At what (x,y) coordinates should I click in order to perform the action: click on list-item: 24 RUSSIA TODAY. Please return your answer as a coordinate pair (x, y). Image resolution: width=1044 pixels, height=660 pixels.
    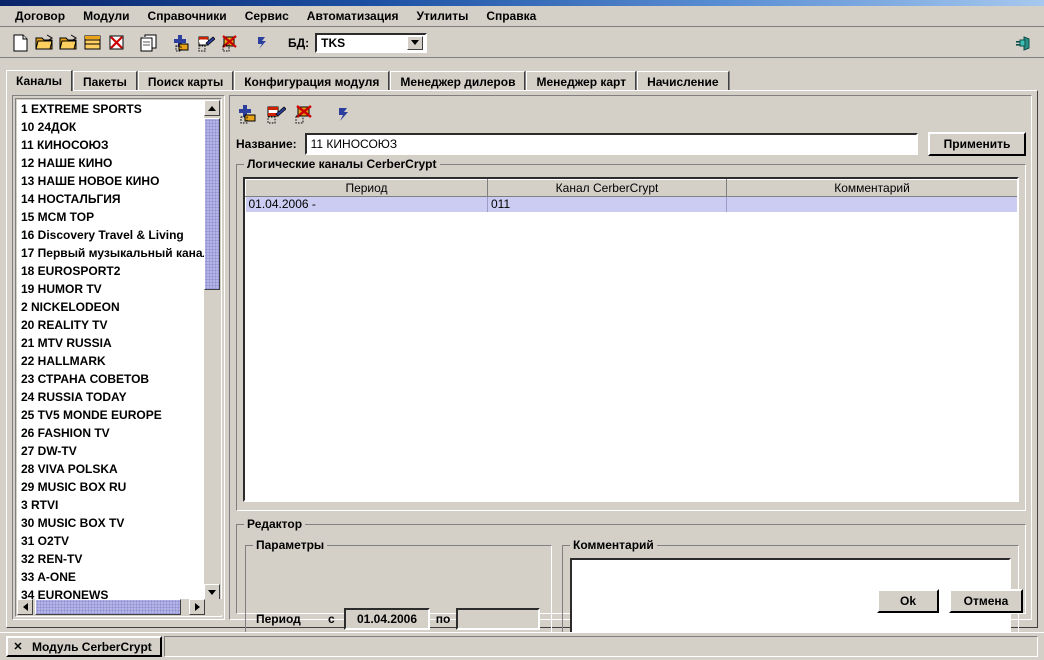
    Looking at the image, I should click on (111, 397).